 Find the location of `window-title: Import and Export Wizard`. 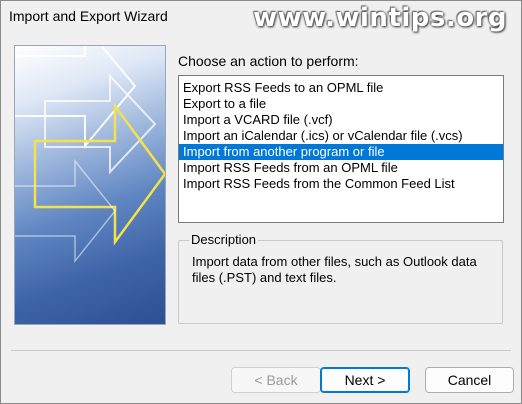

window-title: Import and Export Wizard is located at coordinates (88, 16).